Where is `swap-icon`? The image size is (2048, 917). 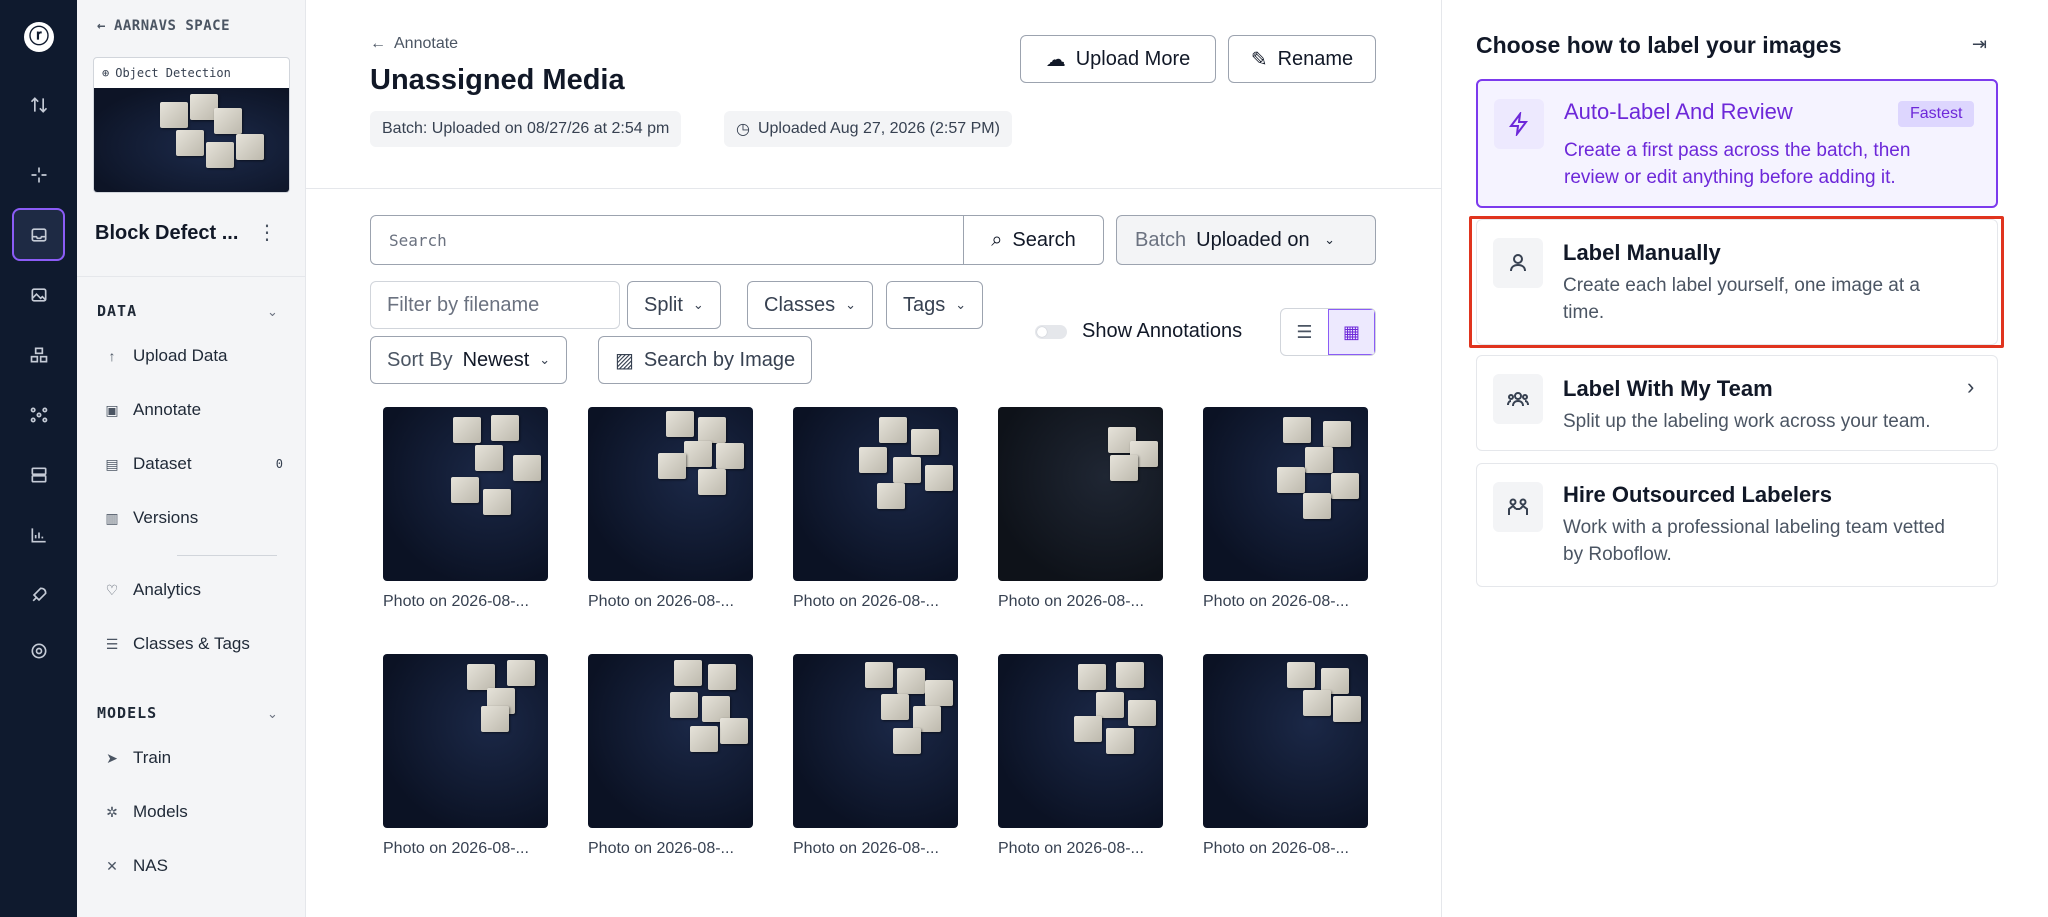
swap-icon is located at coordinates (38, 104).